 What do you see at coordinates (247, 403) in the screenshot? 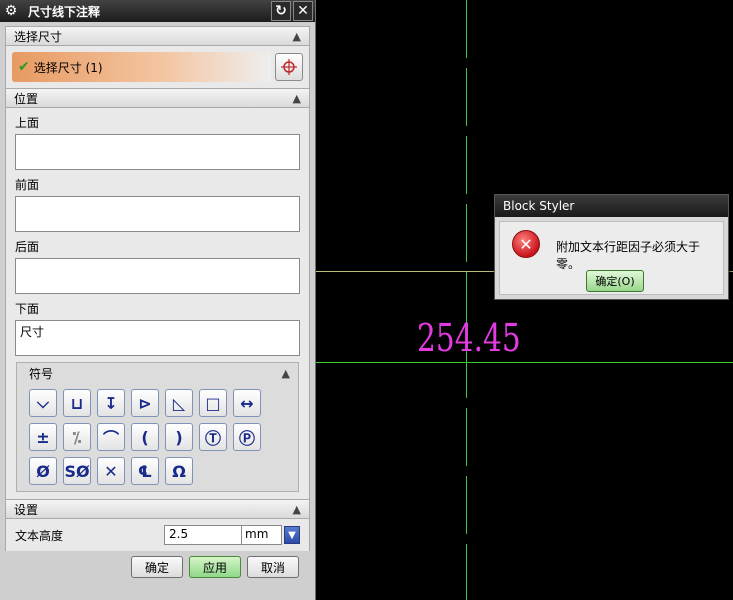
I see `all-around-symbol-button: ↔` at bounding box center [247, 403].